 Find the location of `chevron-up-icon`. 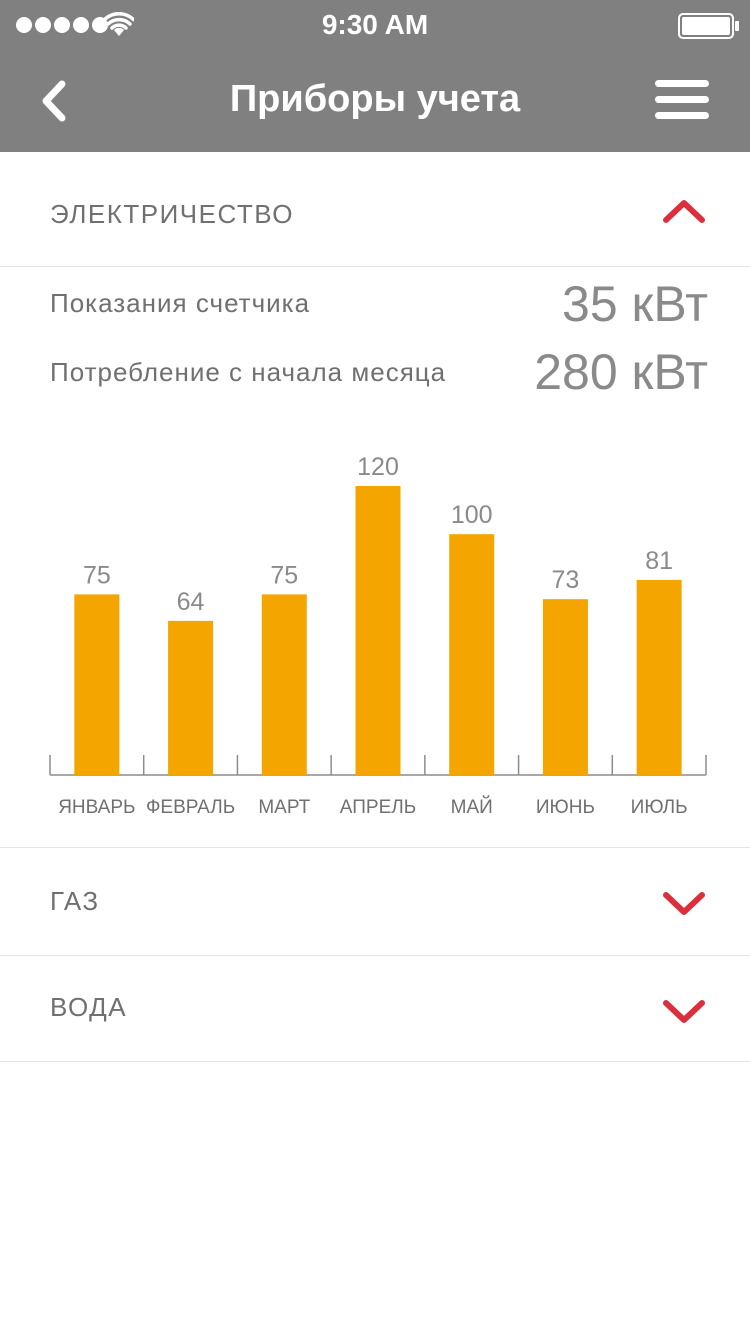

chevron-up-icon is located at coordinates (684, 211).